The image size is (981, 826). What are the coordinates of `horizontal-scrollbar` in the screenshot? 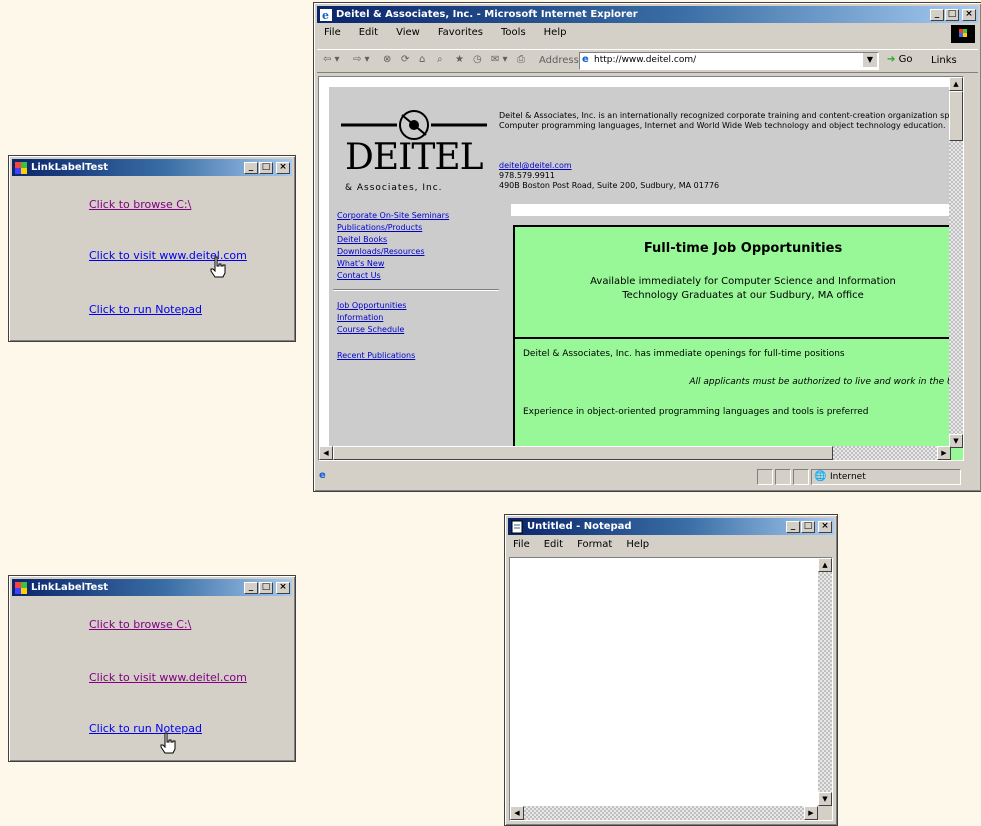 It's located at (664, 813).